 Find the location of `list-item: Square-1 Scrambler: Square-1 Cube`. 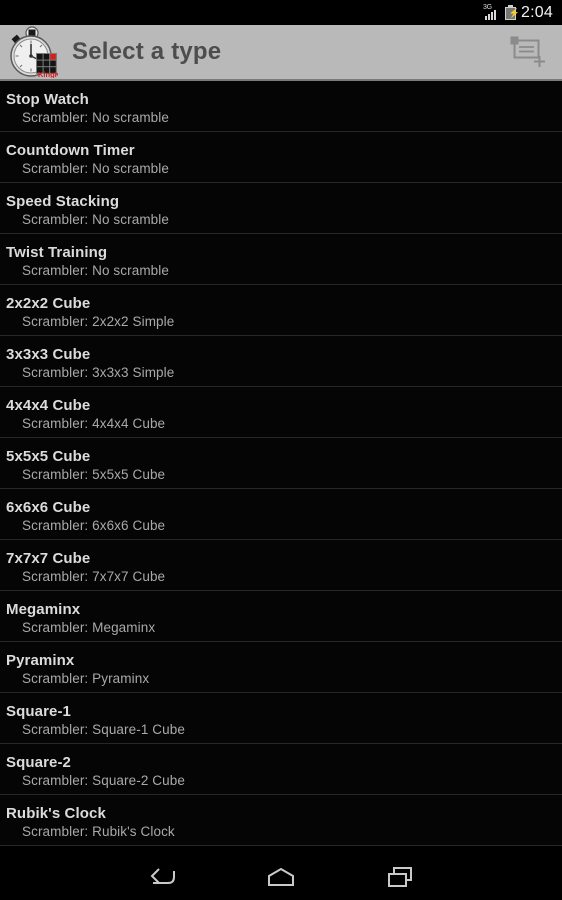

list-item: Square-1 Scrambler: Square-1 Cube is located at coordinates (281, 718).